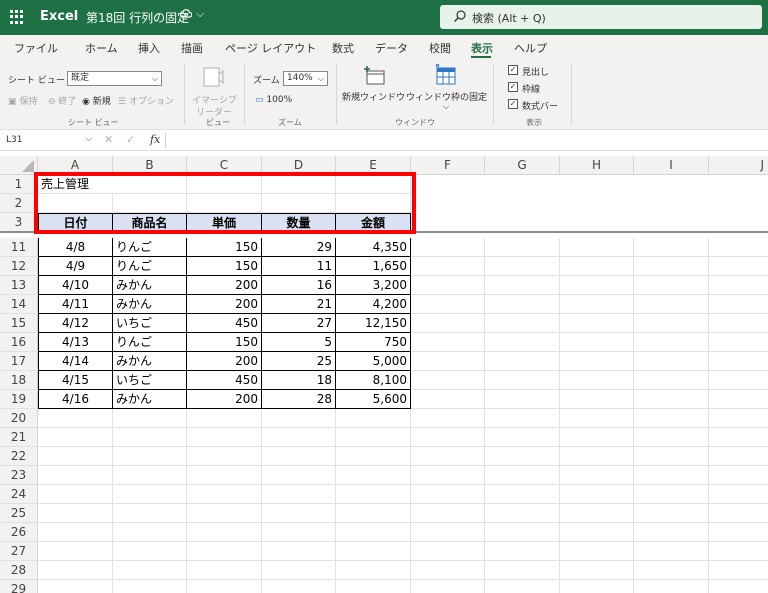 The image size is (768, 593). Describe the element at coordinates (273, 100) in the screenshot. I see `zoom-100-button: ▭ 100%` at that location.